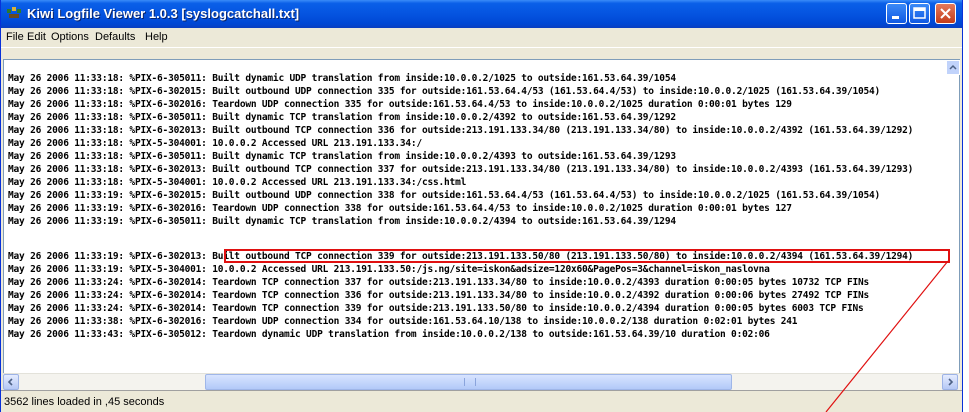  Describe the element at coordinates (587, 256) in the screenshot. I see `highlight-box` at that location.